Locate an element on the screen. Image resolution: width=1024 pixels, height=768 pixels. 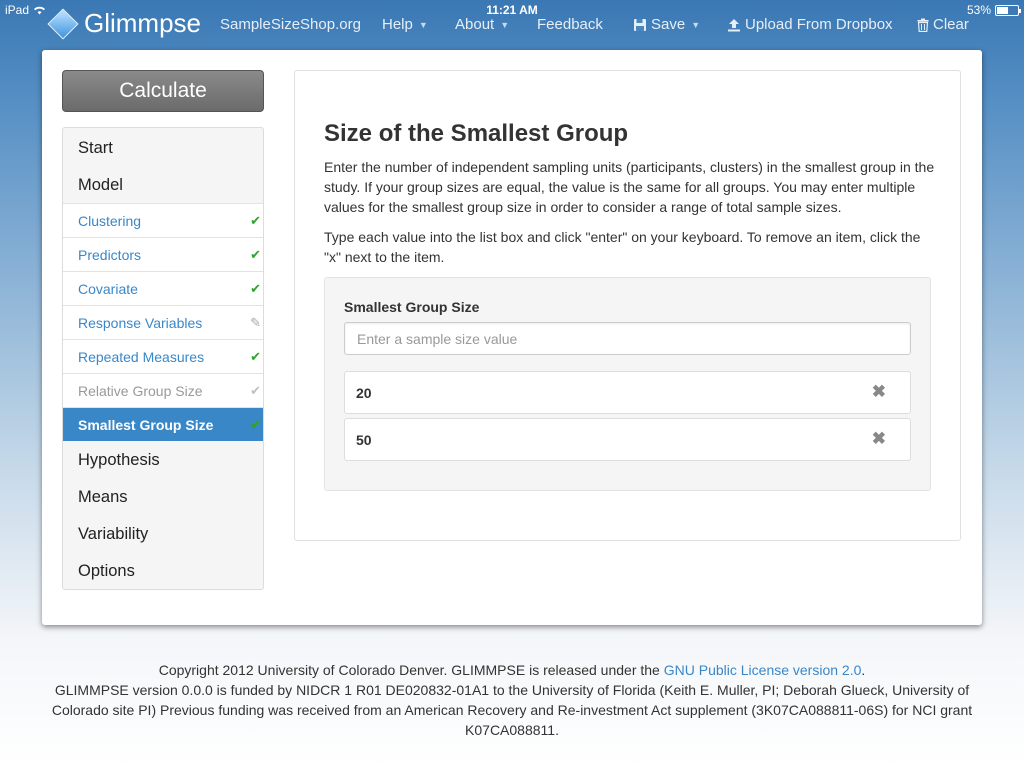
sidebar-item-label: Means is located at coordinates (103, 496).